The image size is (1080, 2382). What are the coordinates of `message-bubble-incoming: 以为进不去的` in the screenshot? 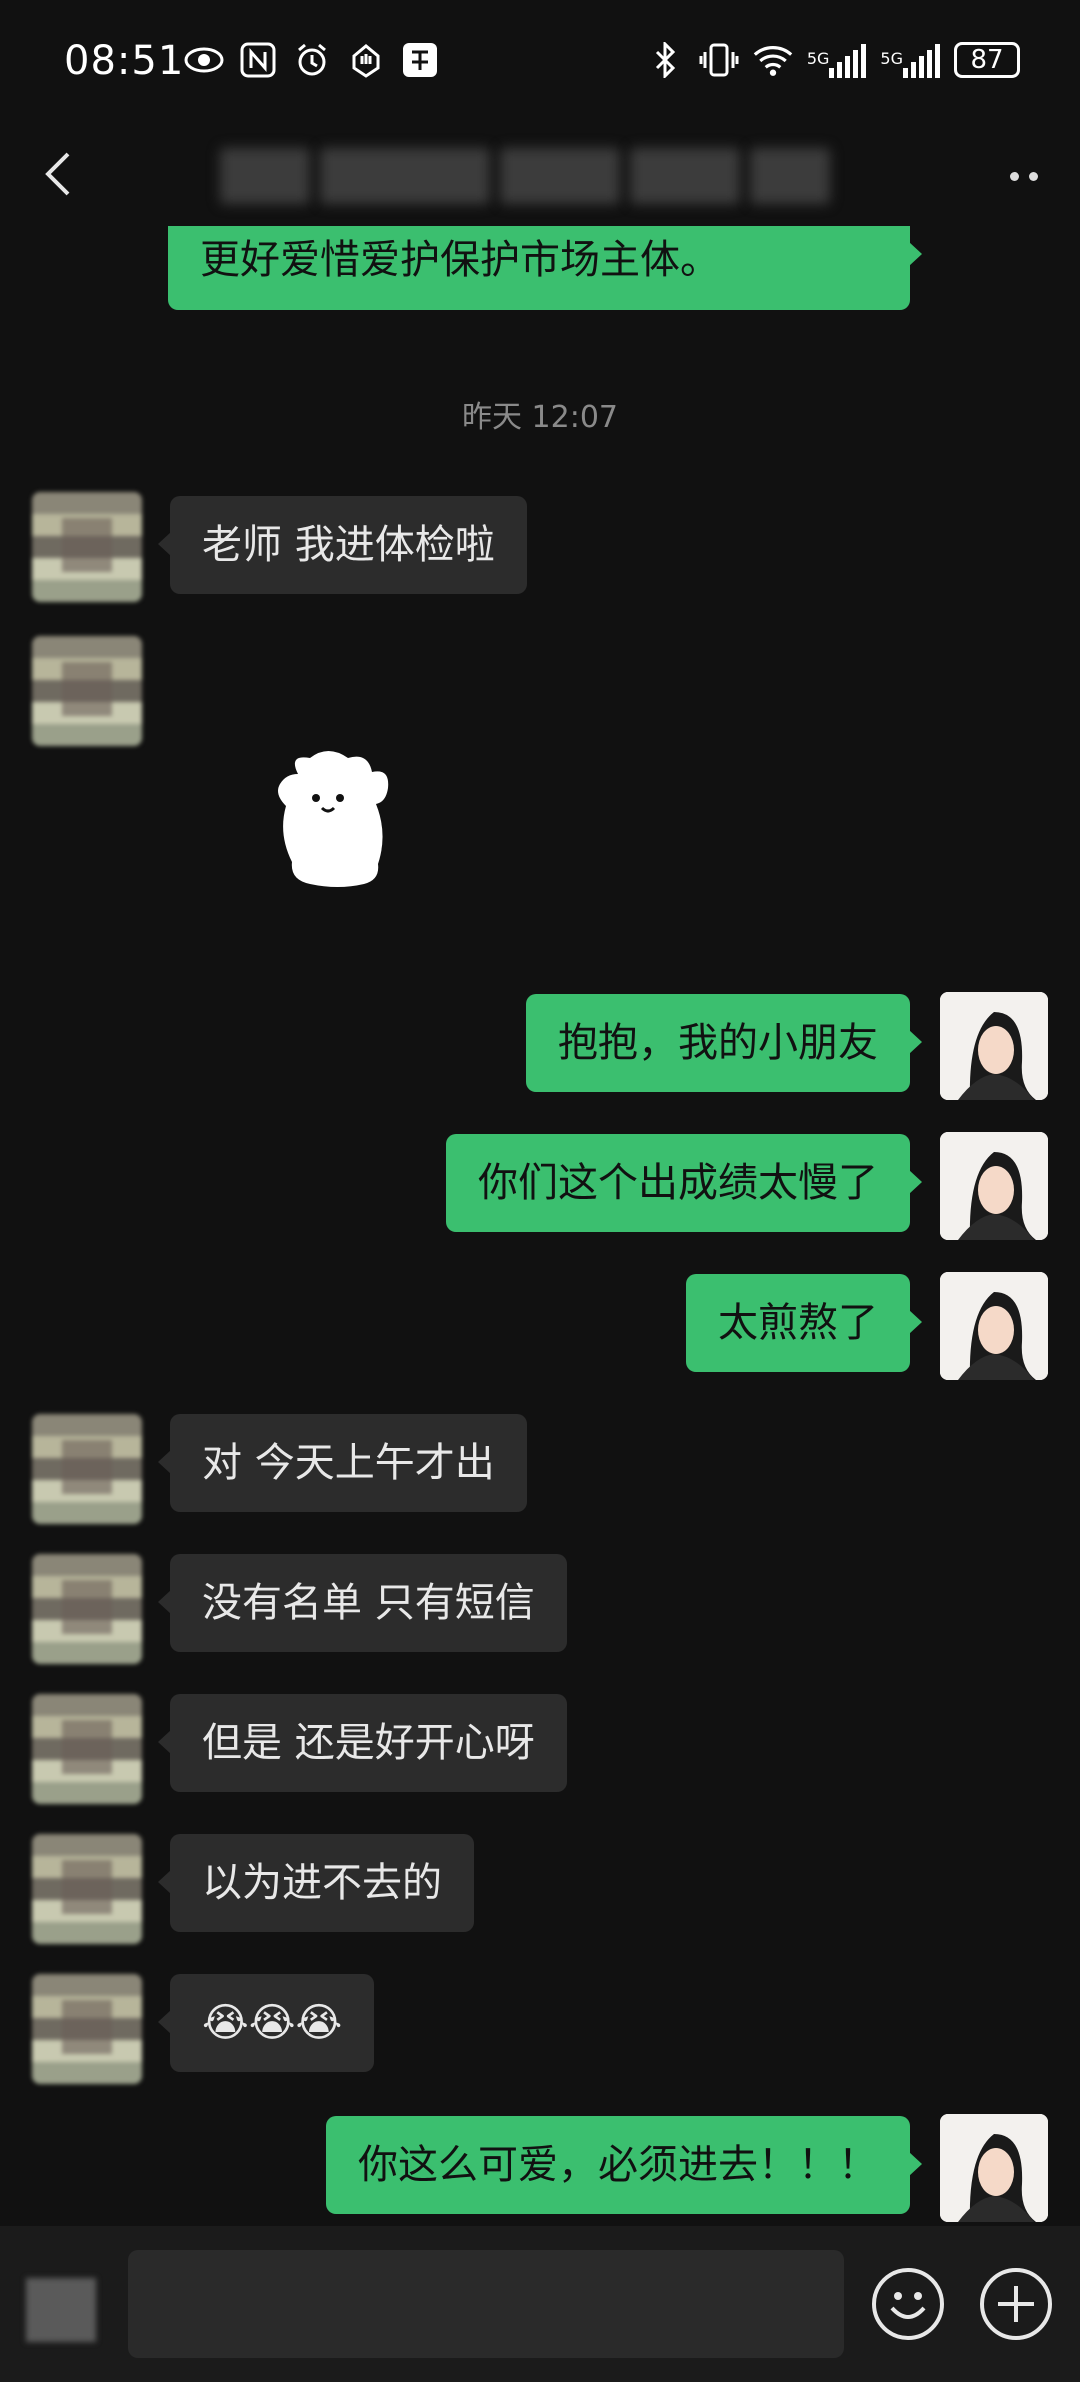 It's located at (316, 1883).